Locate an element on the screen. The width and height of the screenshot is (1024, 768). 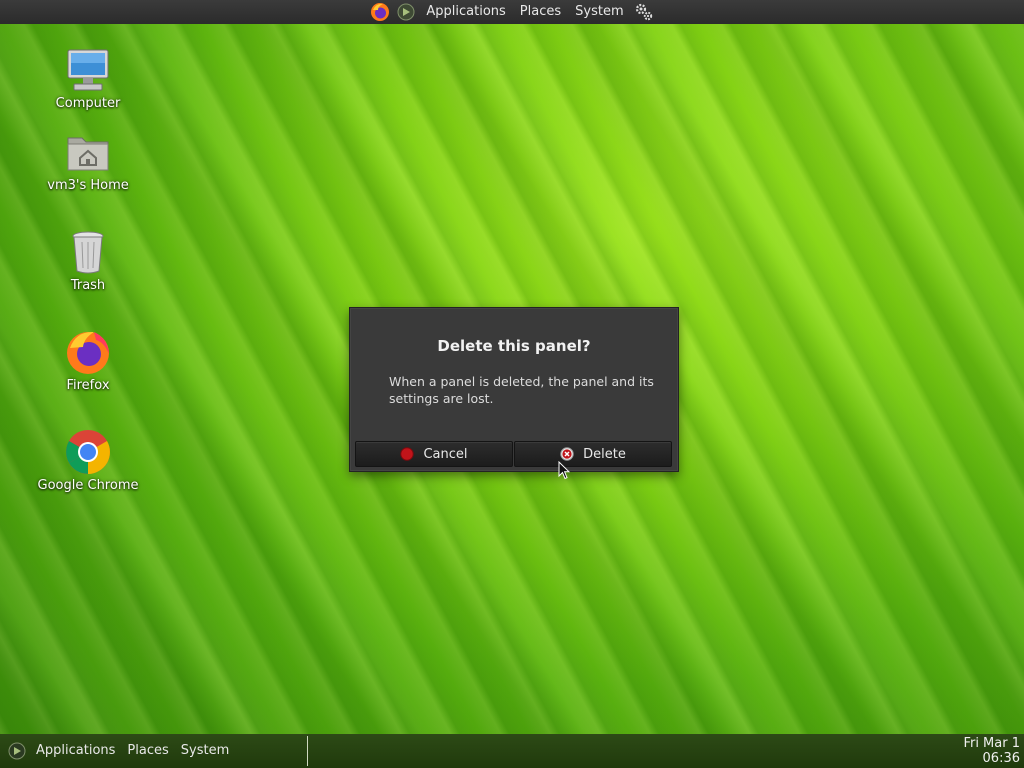
desktop-icon-firefox: Firefox is located at coordinates (88, 360).